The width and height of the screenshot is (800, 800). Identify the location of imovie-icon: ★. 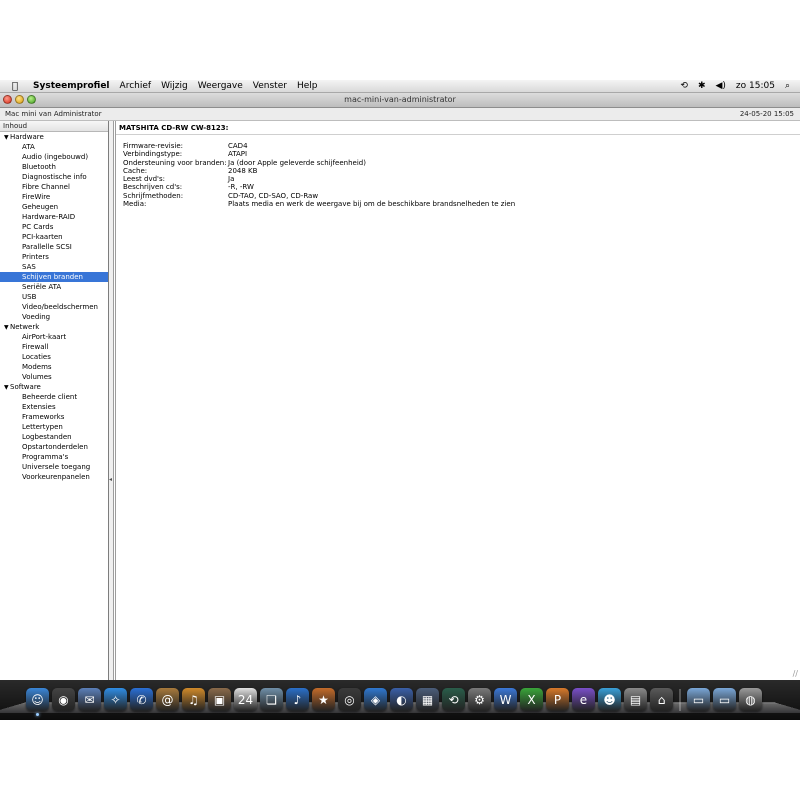
(323, 699).